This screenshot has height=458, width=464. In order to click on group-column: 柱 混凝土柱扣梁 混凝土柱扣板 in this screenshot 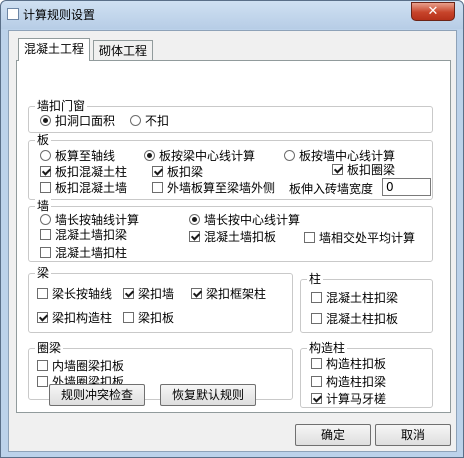, I will do `click(366, 302)`.